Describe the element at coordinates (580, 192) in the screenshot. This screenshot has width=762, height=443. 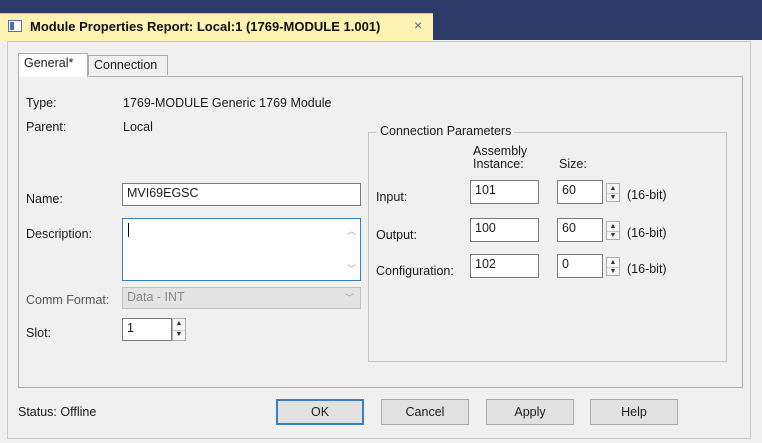
I see `input-size-field: 60` at that location.